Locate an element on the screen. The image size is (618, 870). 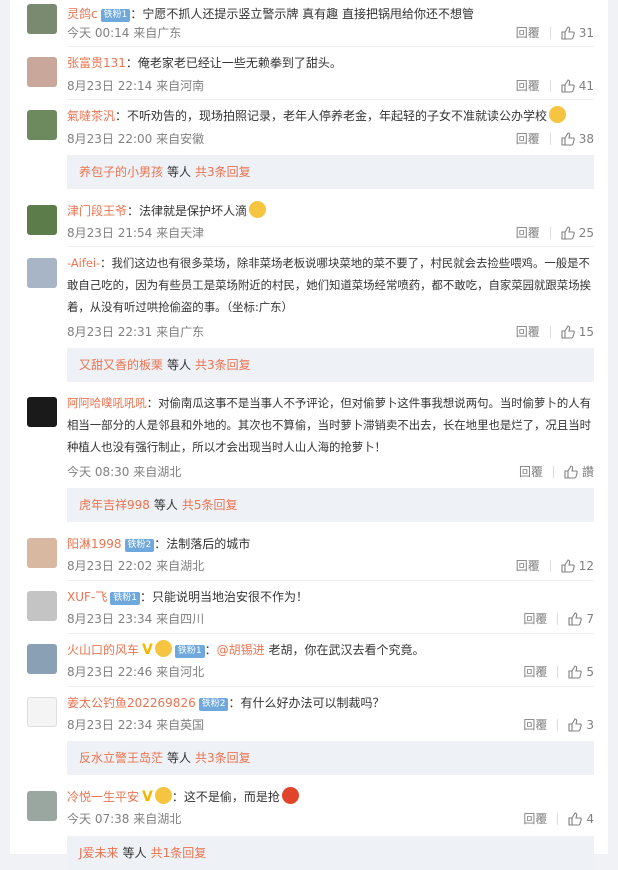
like-count: 12 is located at coordinates (586, 566).